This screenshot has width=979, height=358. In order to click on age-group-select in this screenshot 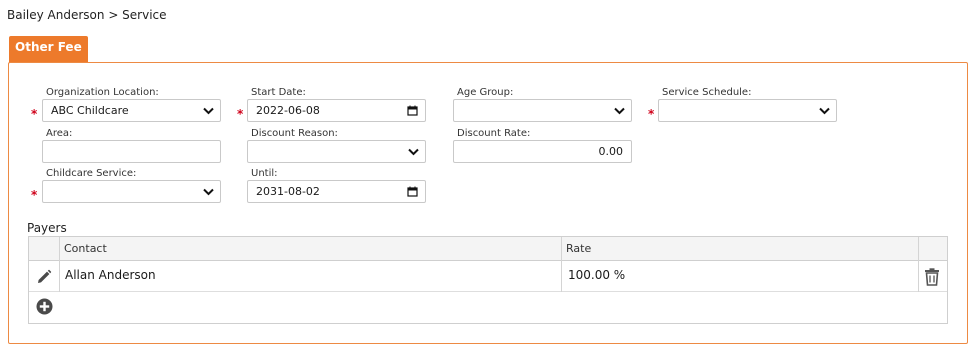, I will do `click(542, 110)`.